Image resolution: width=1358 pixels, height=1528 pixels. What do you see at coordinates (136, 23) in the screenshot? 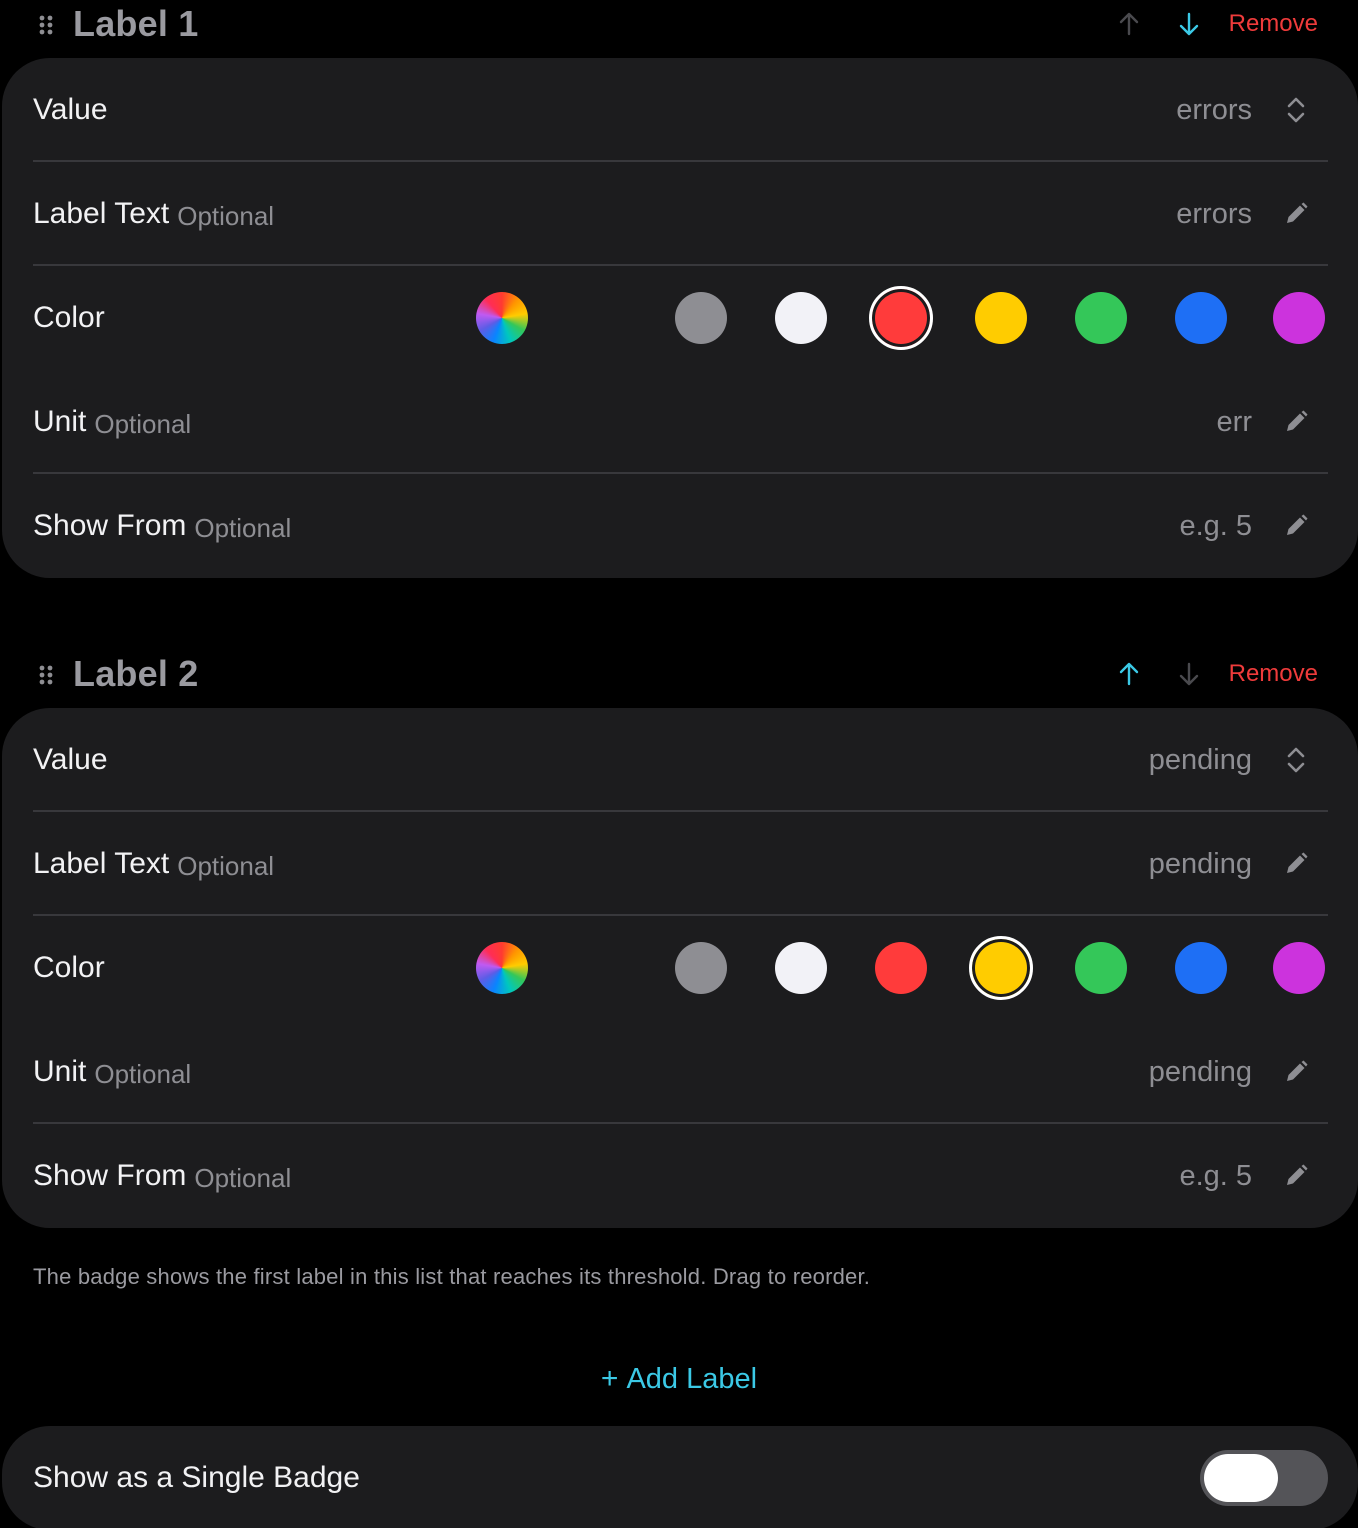
I see `label-title: Label 1` at bounding box center [136, 23].